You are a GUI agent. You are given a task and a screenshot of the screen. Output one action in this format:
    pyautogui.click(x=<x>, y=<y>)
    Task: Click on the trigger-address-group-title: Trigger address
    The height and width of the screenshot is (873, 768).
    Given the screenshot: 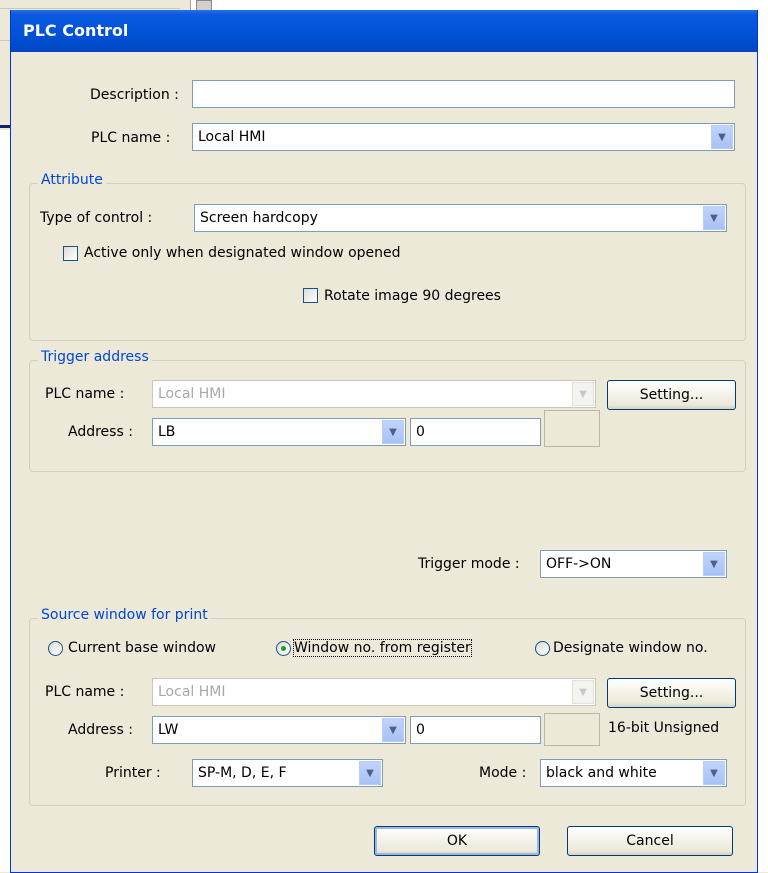 What is the action you would take?
    pyautogui.click(x=95, y=357)
    